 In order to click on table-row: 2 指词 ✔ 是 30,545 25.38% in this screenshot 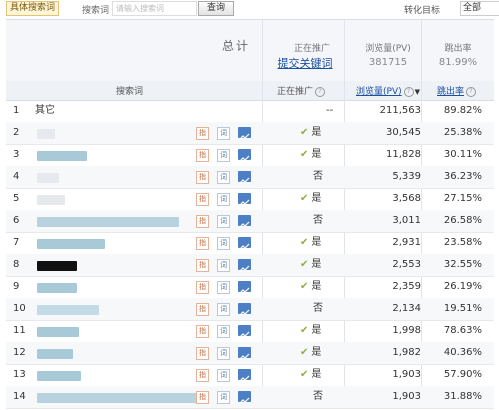, I will do `click(250, 133)`.